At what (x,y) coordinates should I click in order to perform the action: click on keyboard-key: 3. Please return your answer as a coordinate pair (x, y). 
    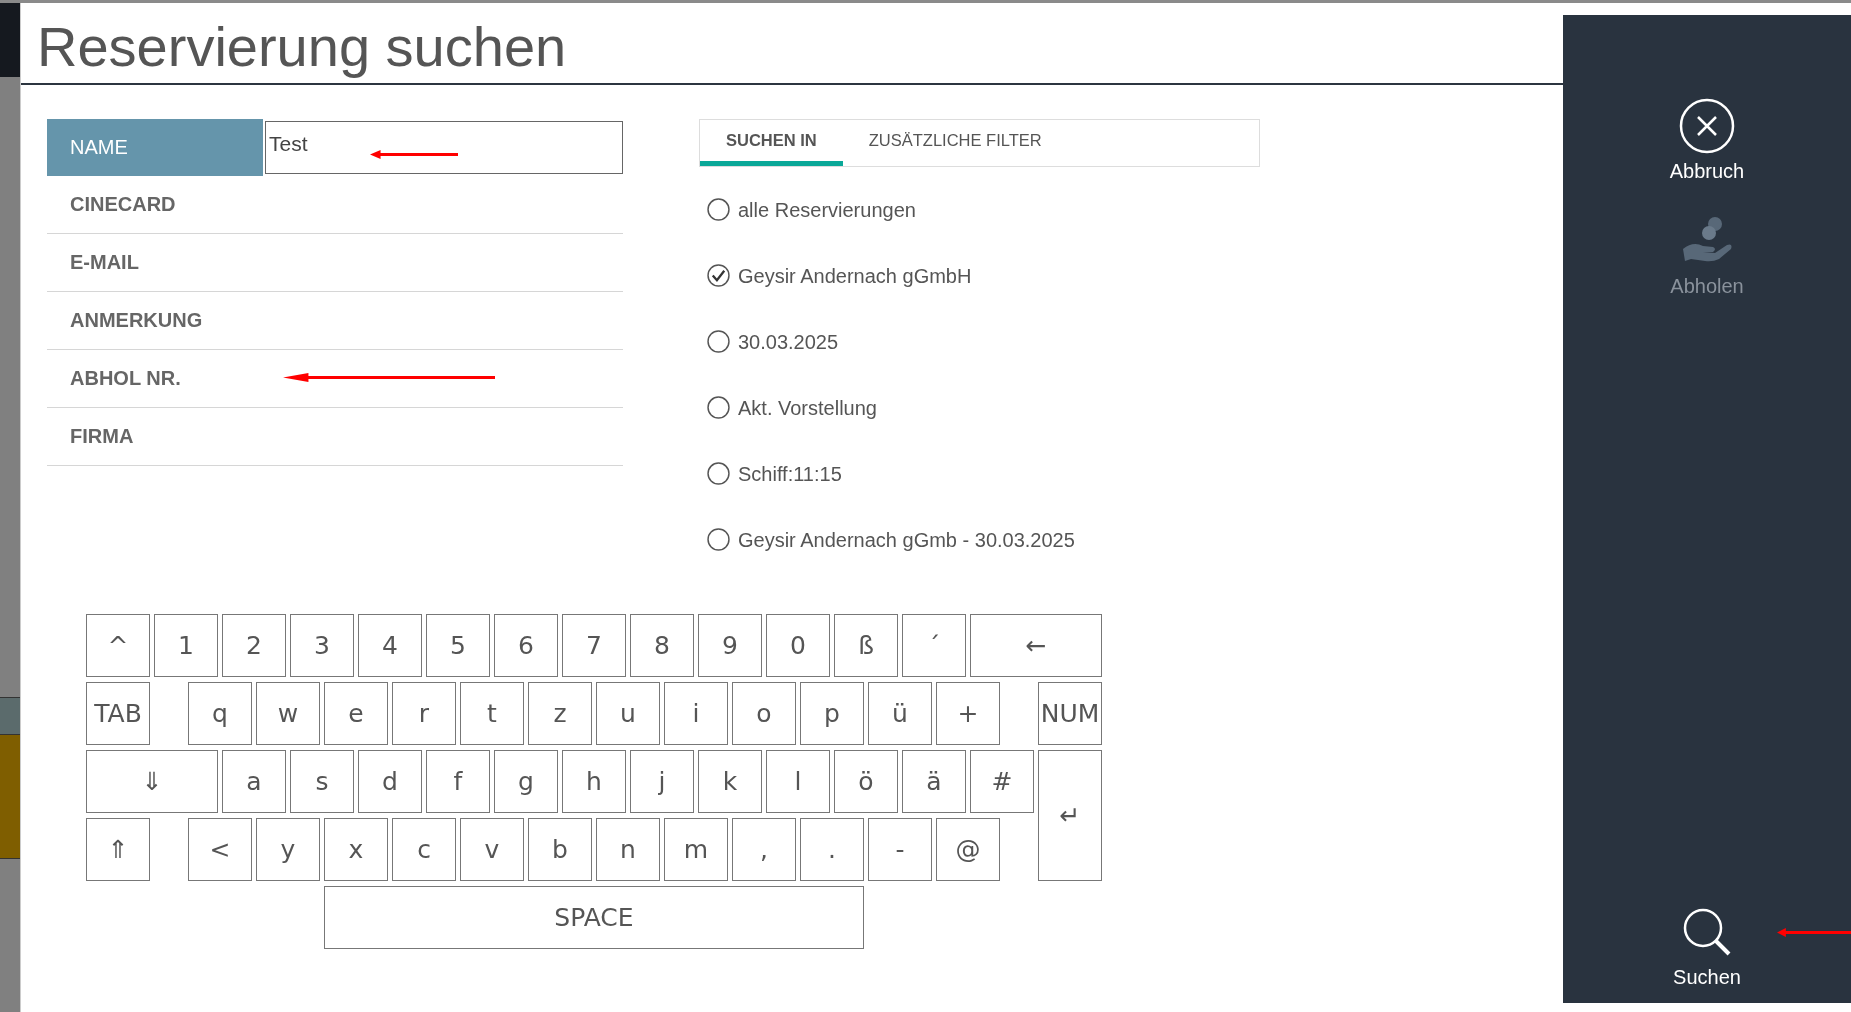
    Looking at the image, I should click on (322, 646).